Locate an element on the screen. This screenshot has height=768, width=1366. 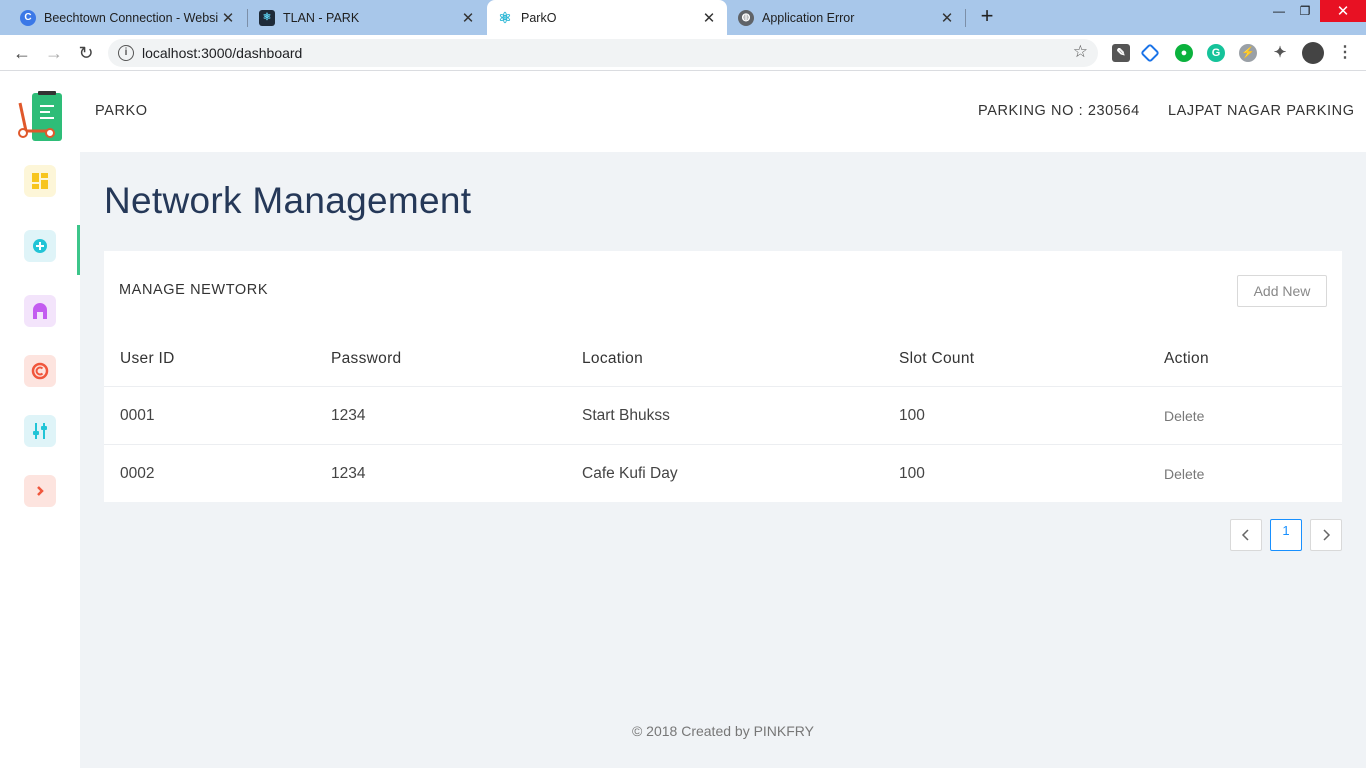
column-header-password: Password is located at coordinates (366, 358).